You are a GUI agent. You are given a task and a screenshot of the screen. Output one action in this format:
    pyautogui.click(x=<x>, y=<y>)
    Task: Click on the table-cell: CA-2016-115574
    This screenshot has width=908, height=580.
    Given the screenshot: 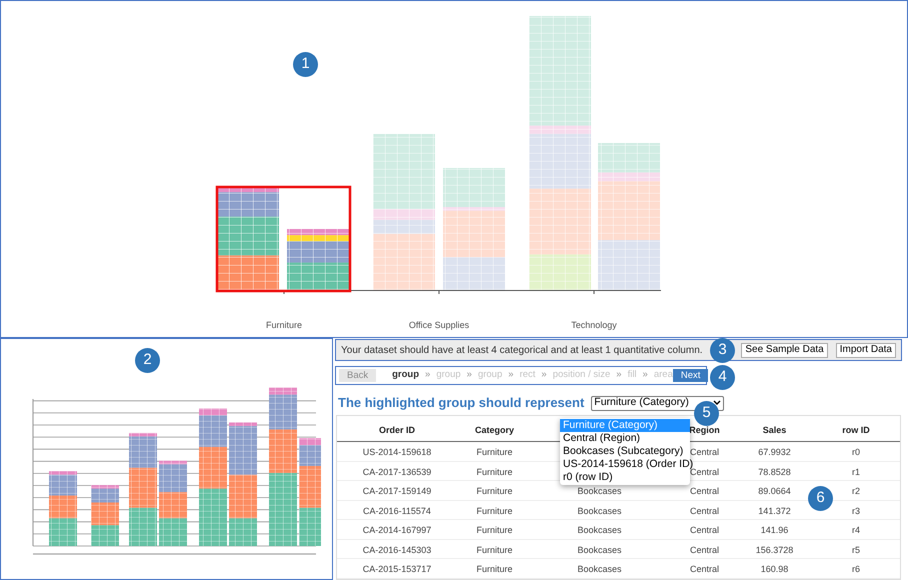 What is the action you would take?
    pyautogui.click(x=397, y=511)
    